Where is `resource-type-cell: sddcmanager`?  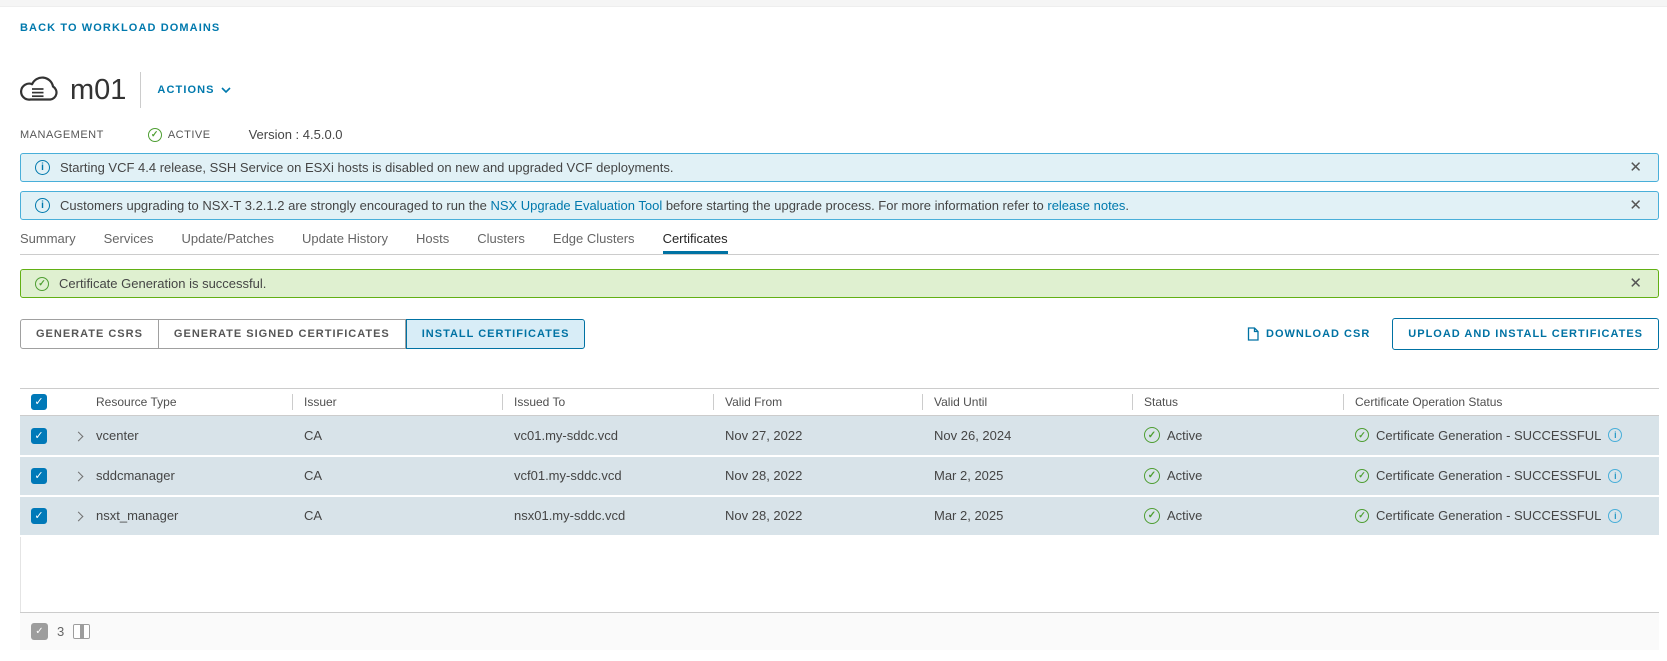
resource-type-cell: sddcmanager is located at coordinates (135, 475).